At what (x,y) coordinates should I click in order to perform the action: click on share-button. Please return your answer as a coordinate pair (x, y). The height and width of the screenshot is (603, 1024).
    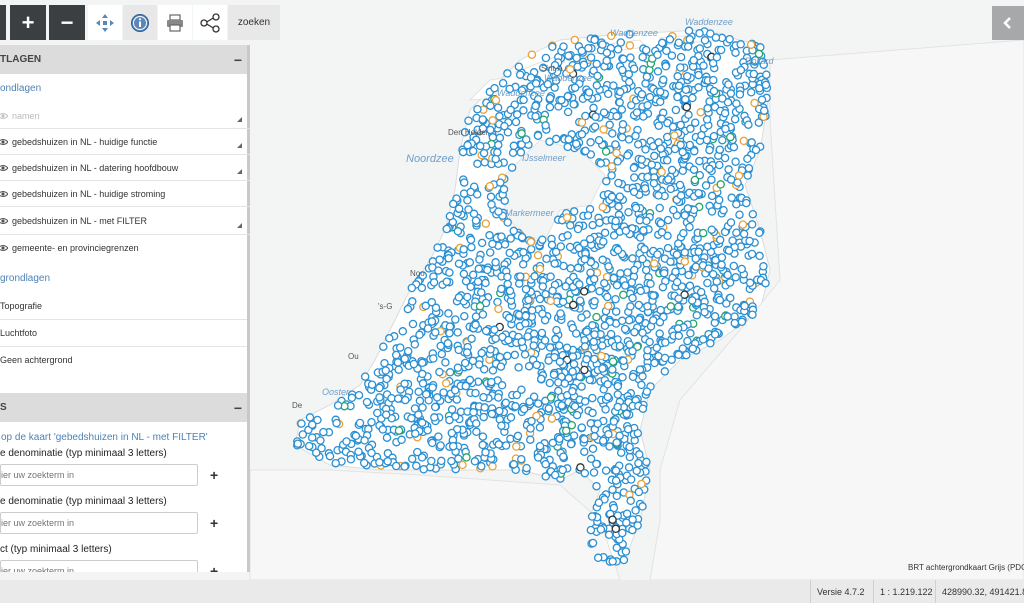
    Looking at the image, I should click on (210, 22).